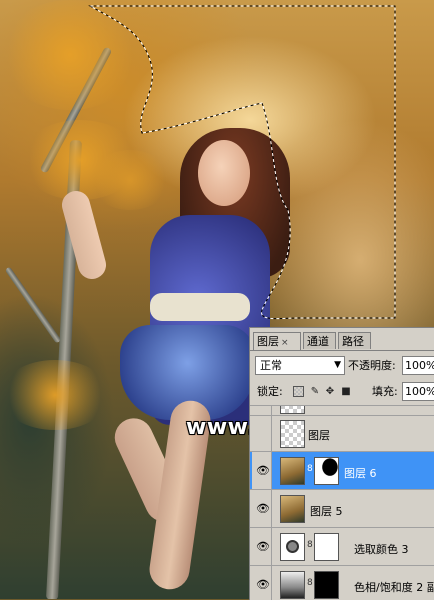 The image size is (434, 600). Describe the element at coordinates (360, 473) in the screenshot. I see `layer-name: 图层 6` at that location.